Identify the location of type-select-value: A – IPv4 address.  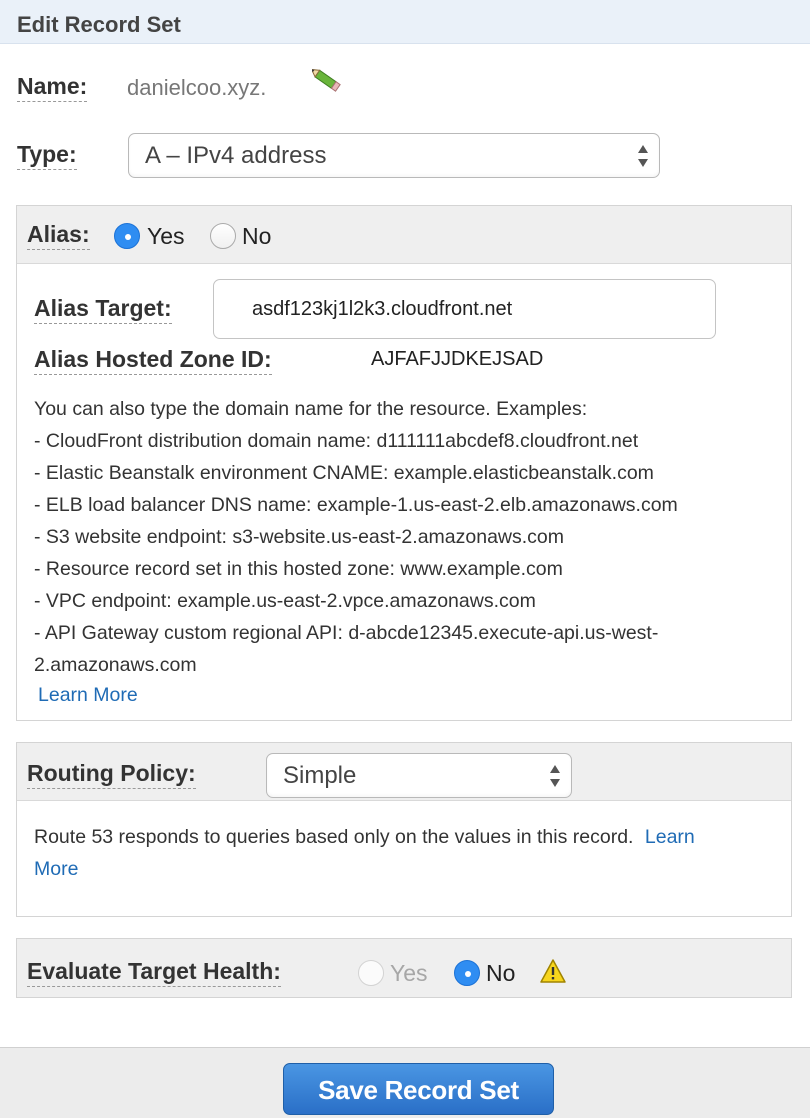
(236, 155).